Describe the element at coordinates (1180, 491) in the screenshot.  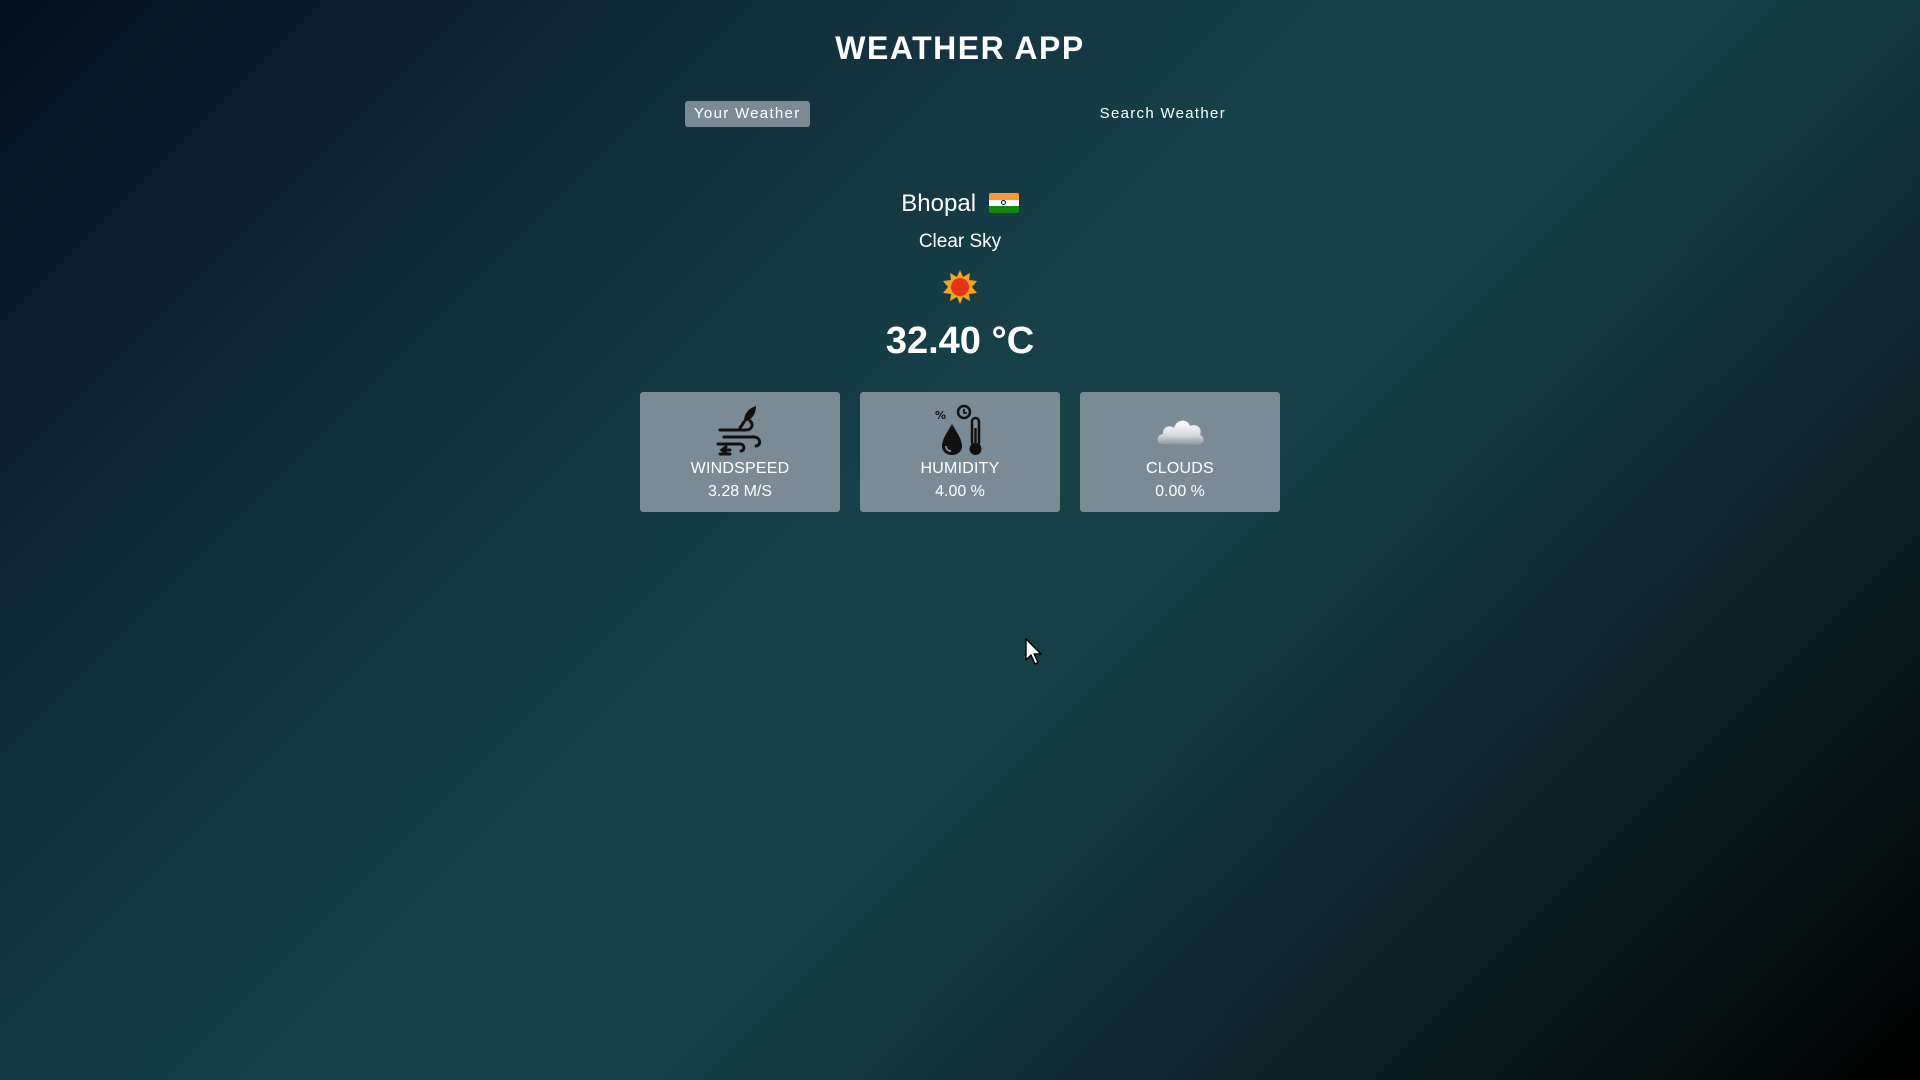
I see `clouds-value: 0.00 %` at that location.